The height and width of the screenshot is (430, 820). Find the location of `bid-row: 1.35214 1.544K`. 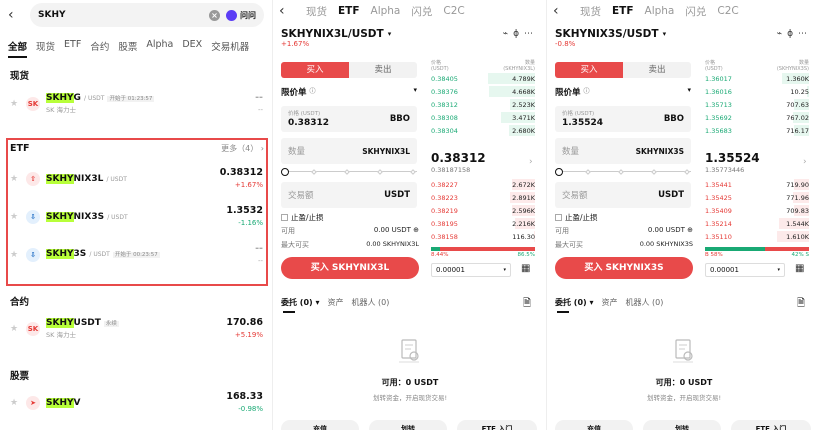

bid-row: 1.35214 1.544K is located at coordinates (757, 223).